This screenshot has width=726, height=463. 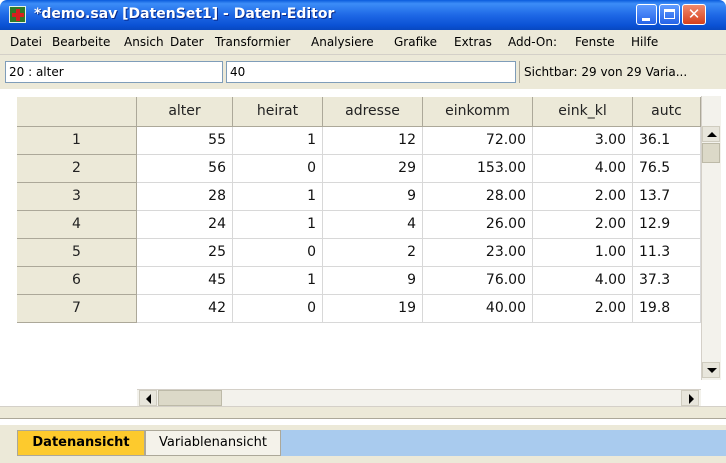 What do you see at coordinates (81, 443) in the screenshot?
I see `tab-data-view: Datenansicht` at bounding box center [81, 443].